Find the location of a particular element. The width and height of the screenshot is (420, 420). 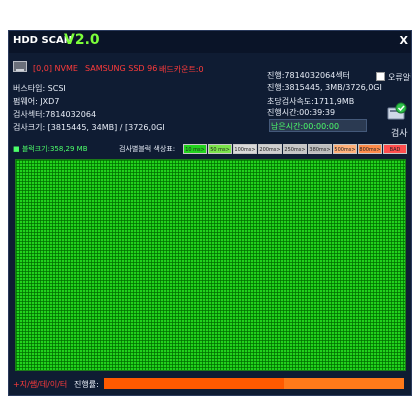

legend-swatch: 250ms> is located at coordinates (295, 149).